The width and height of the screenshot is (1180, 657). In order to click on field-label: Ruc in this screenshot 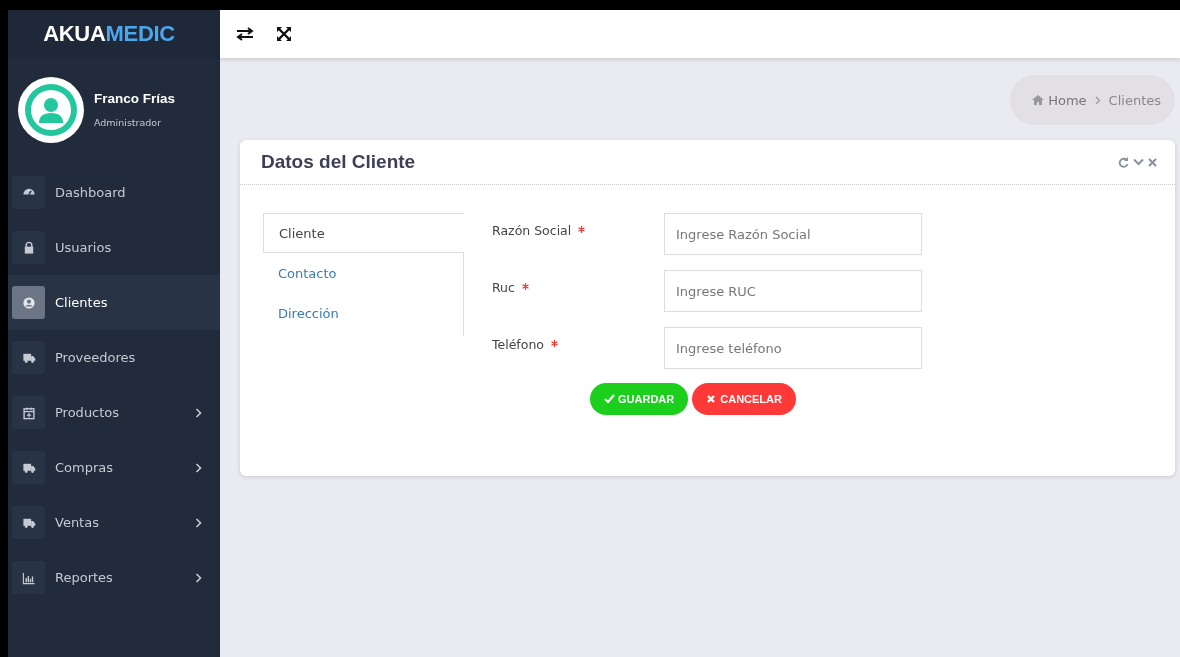, I will do `click(503, 287)`.